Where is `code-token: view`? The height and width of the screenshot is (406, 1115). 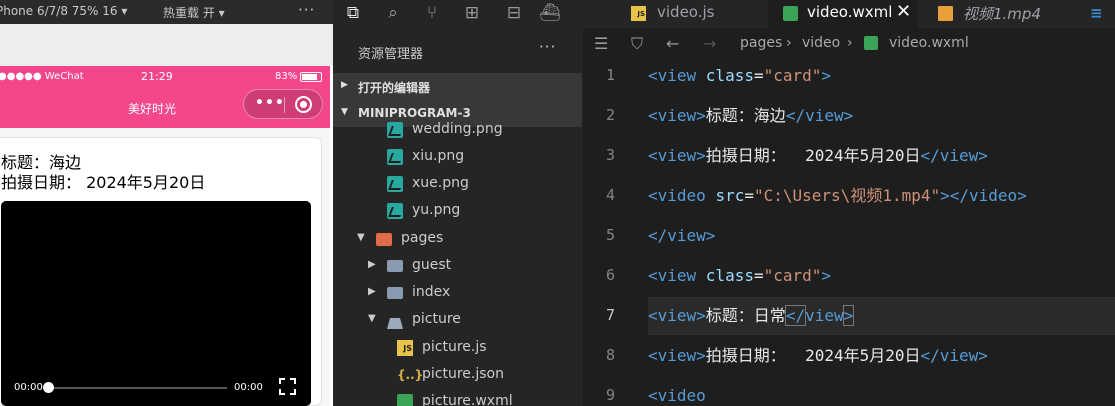
code-token: view is located at coordinates (824, 315).